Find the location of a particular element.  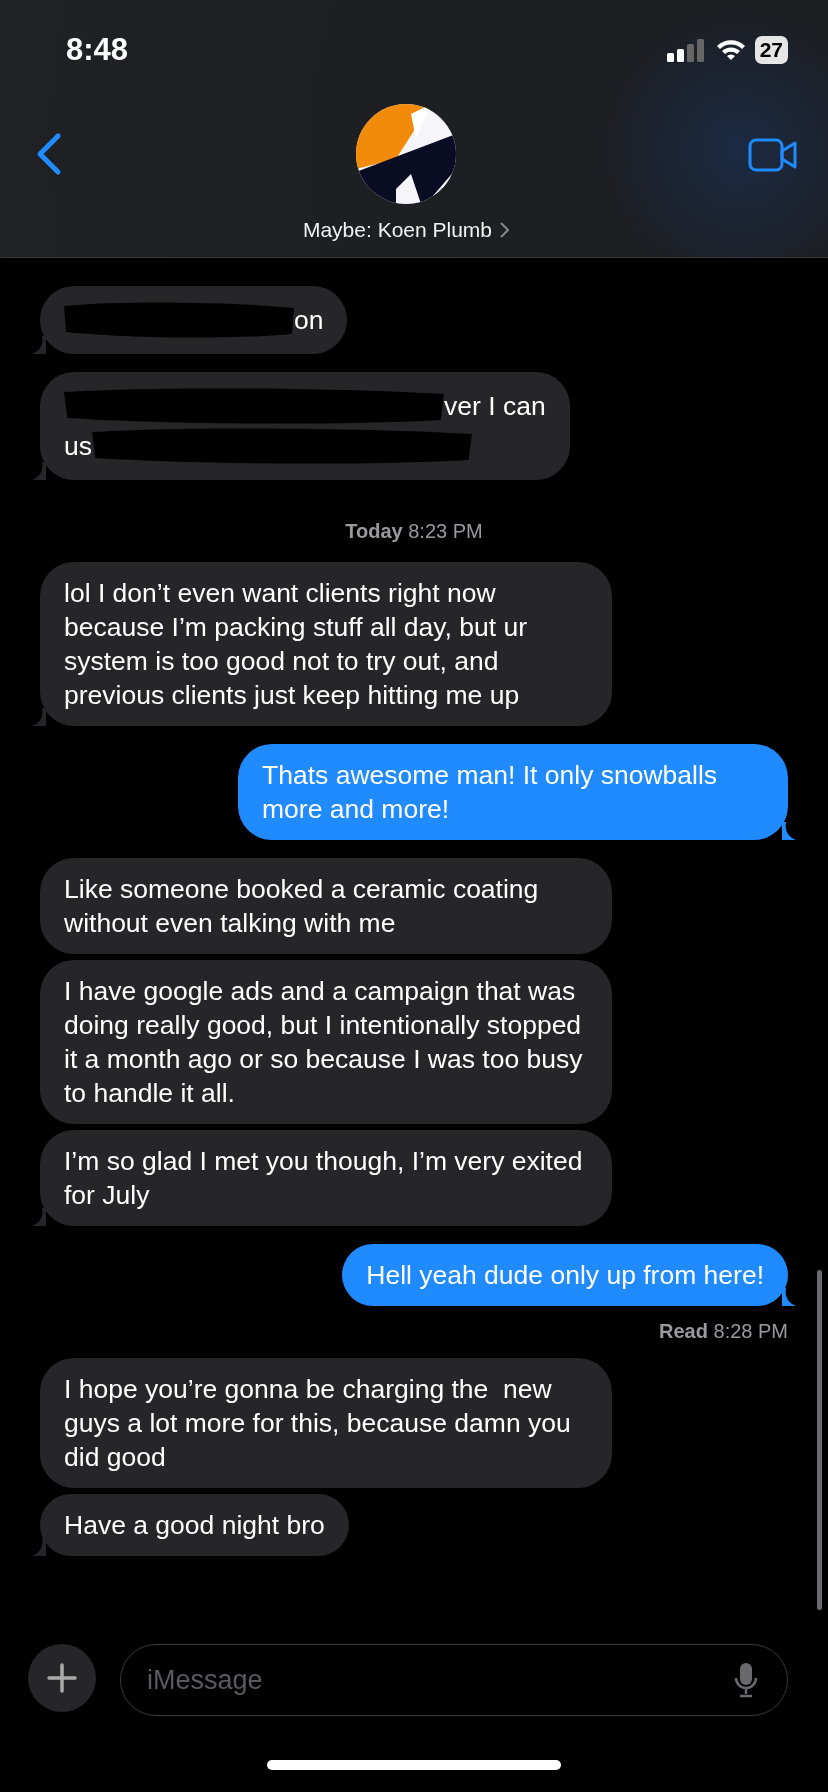

message-text: Hell yeah dude only up from here! is located at coordinates (565, 1275).